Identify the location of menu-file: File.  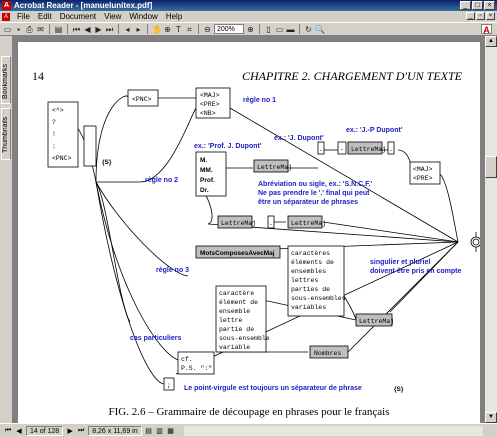
(23, 16).